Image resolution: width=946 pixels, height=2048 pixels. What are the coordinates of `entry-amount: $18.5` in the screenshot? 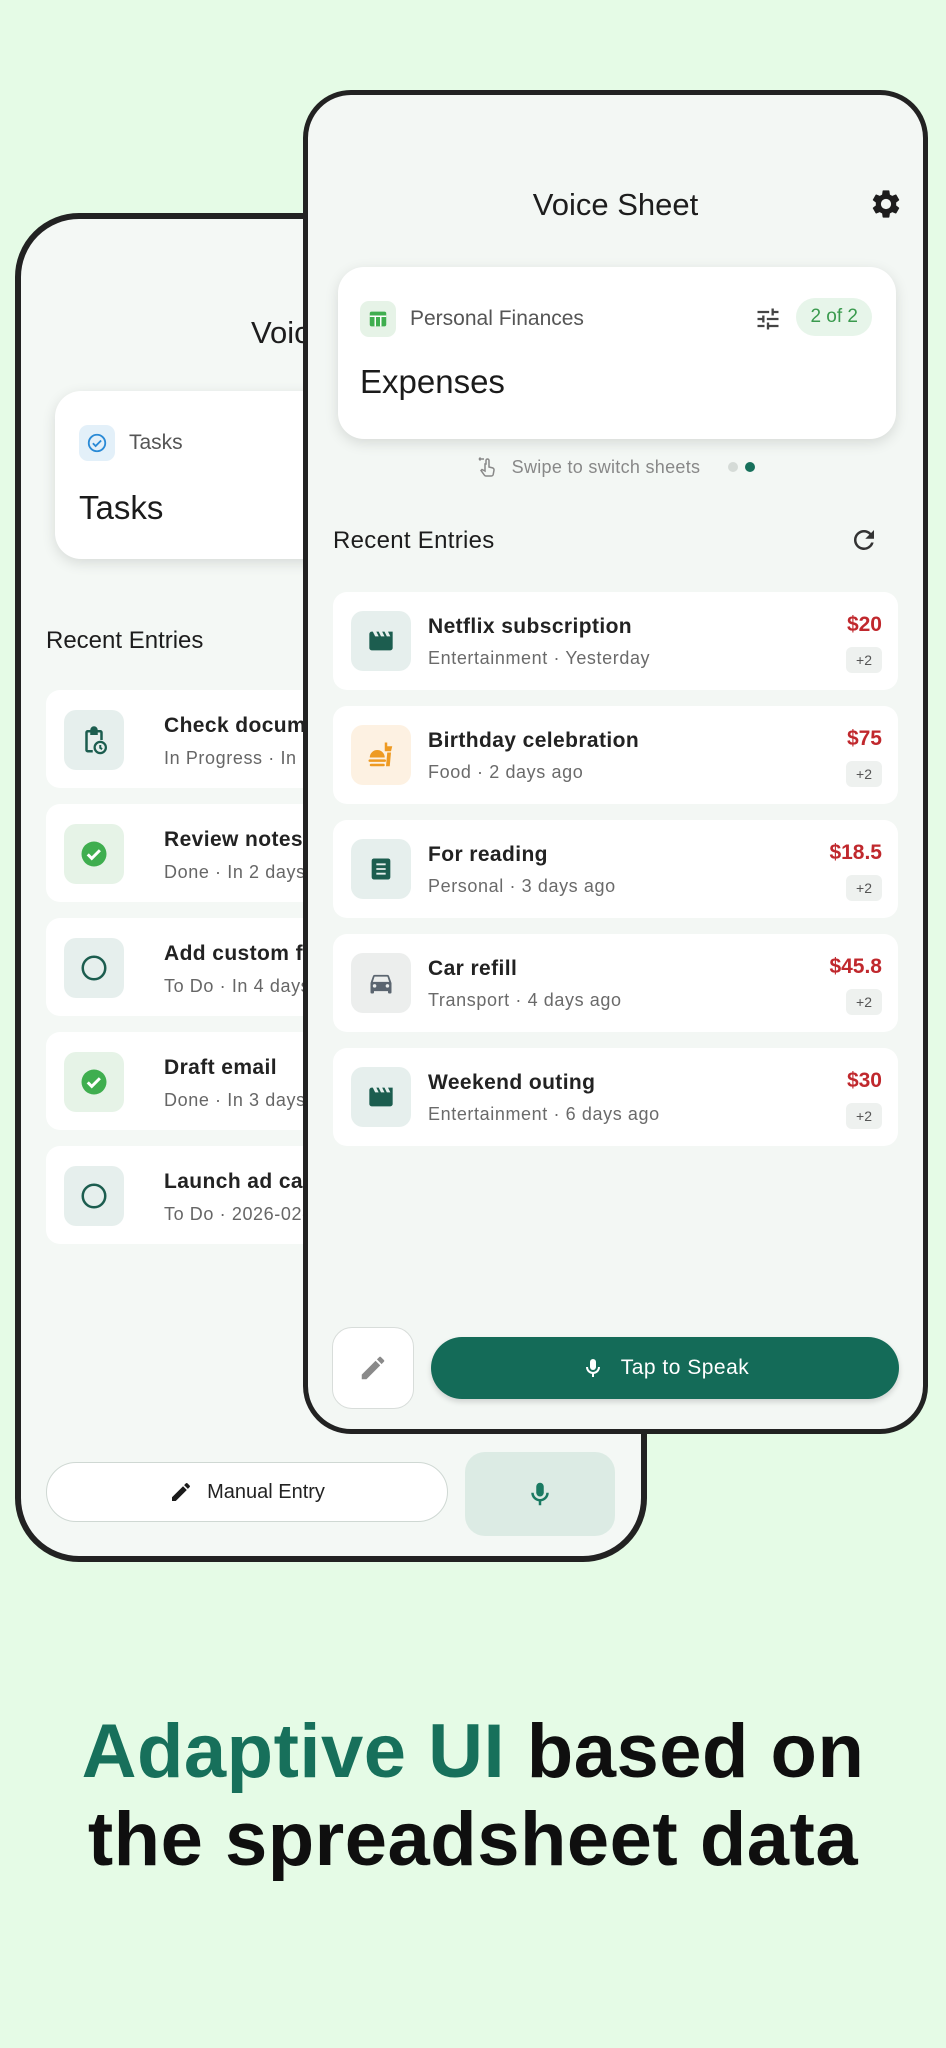 It's located at (855, 852).